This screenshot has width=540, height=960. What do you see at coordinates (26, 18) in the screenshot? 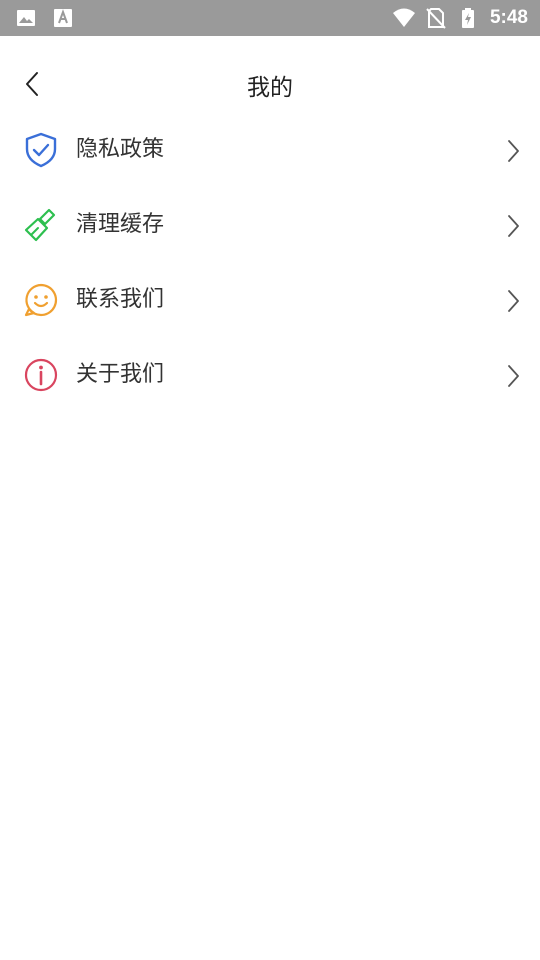
I see `image-icon` at bounding box center [26, 18].